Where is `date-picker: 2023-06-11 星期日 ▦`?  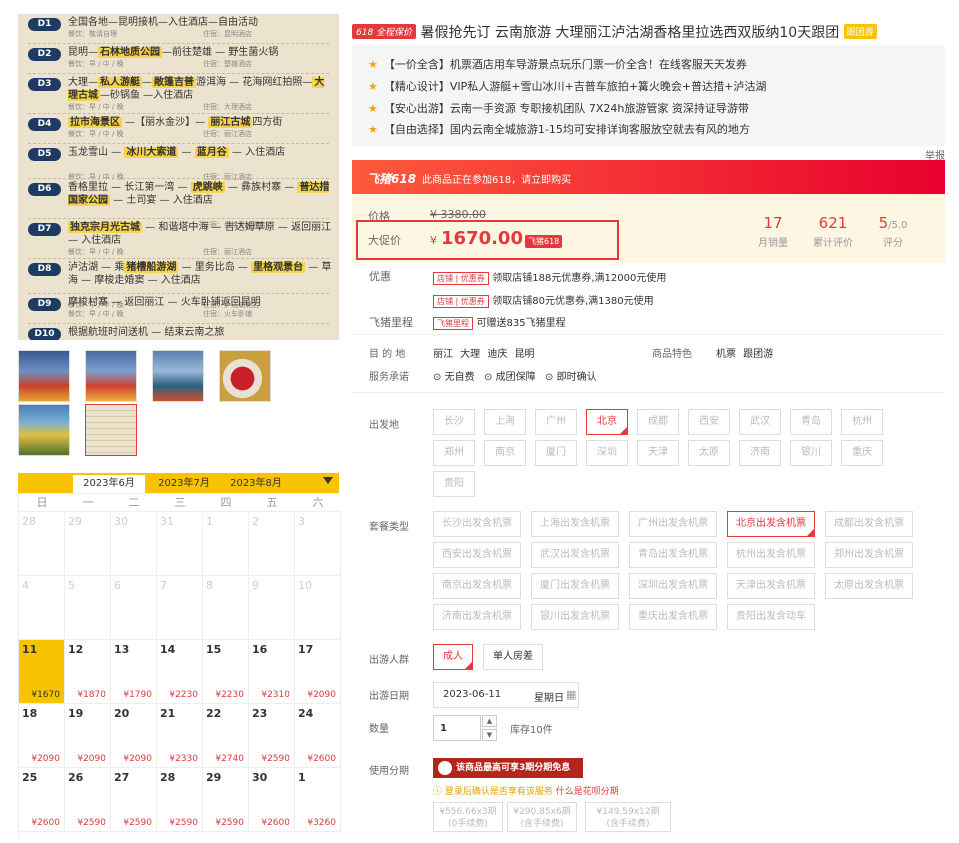 date-picker: 2023-06-11 星期日 ▦ is located at coordinates (506, 695).